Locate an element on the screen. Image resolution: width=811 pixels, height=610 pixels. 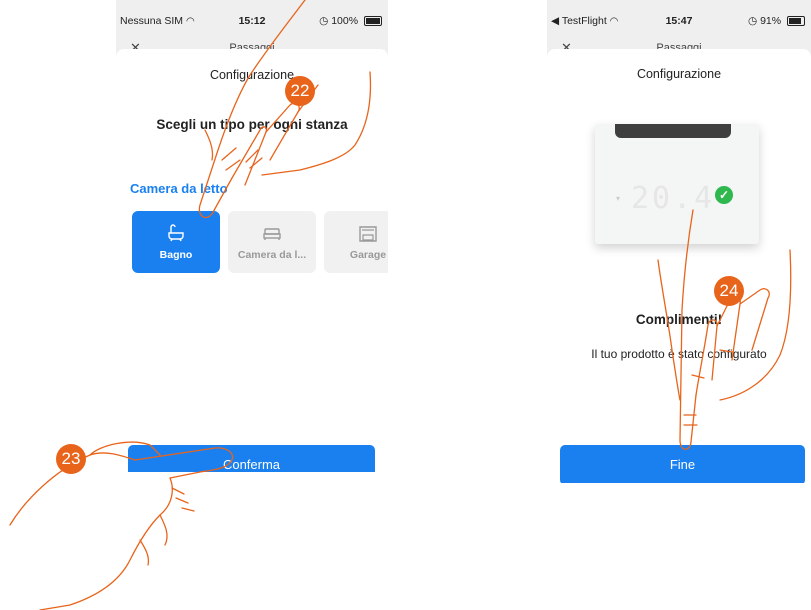
room-type-heading: Scegli un tipo per ogni stanza is located at coordinates (252, 124).